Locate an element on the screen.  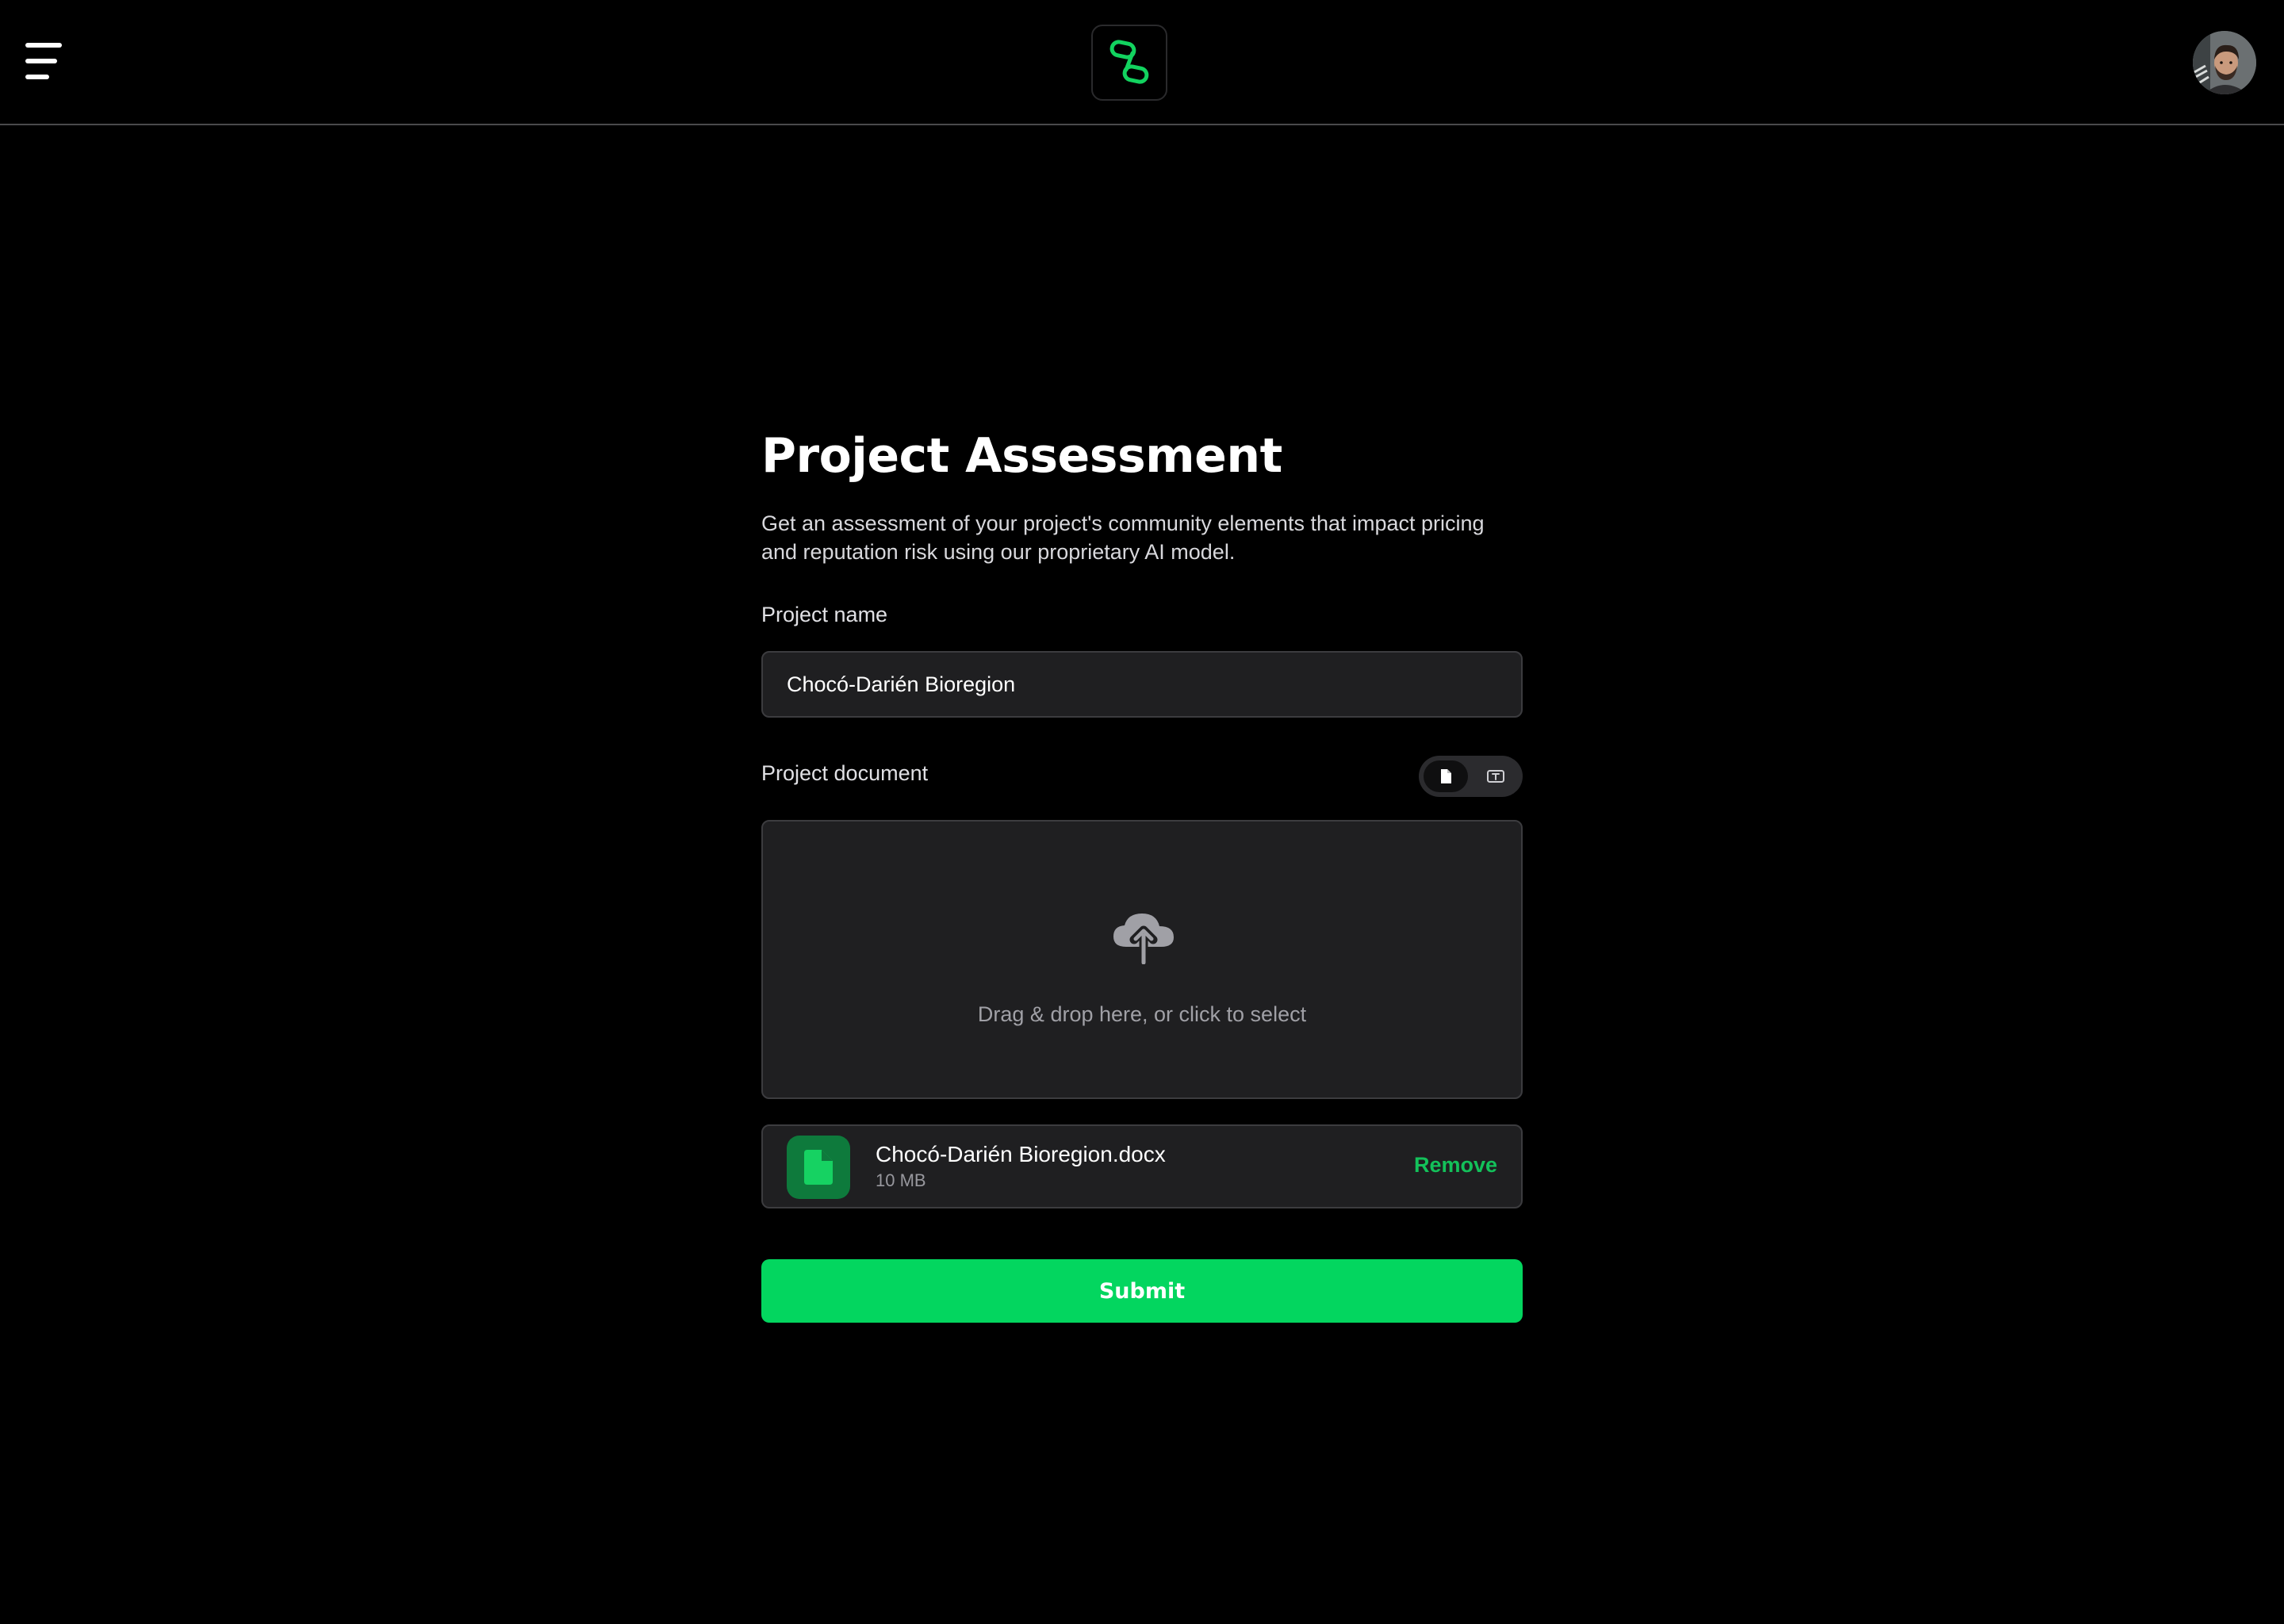
cloud-upload-icon is located at coordinates (1143, 939).